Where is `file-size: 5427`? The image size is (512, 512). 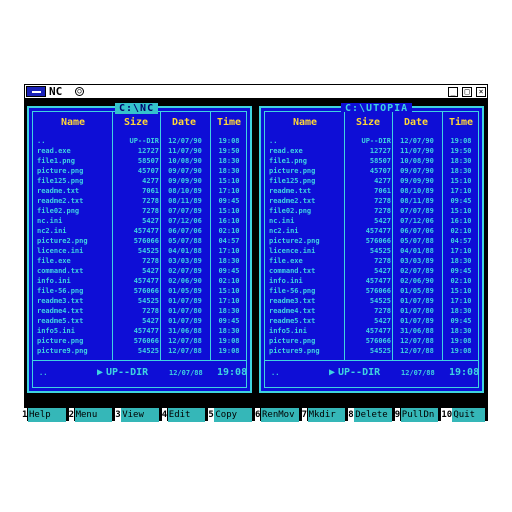
file-size: 5427 is located at coordinates (150, 321).